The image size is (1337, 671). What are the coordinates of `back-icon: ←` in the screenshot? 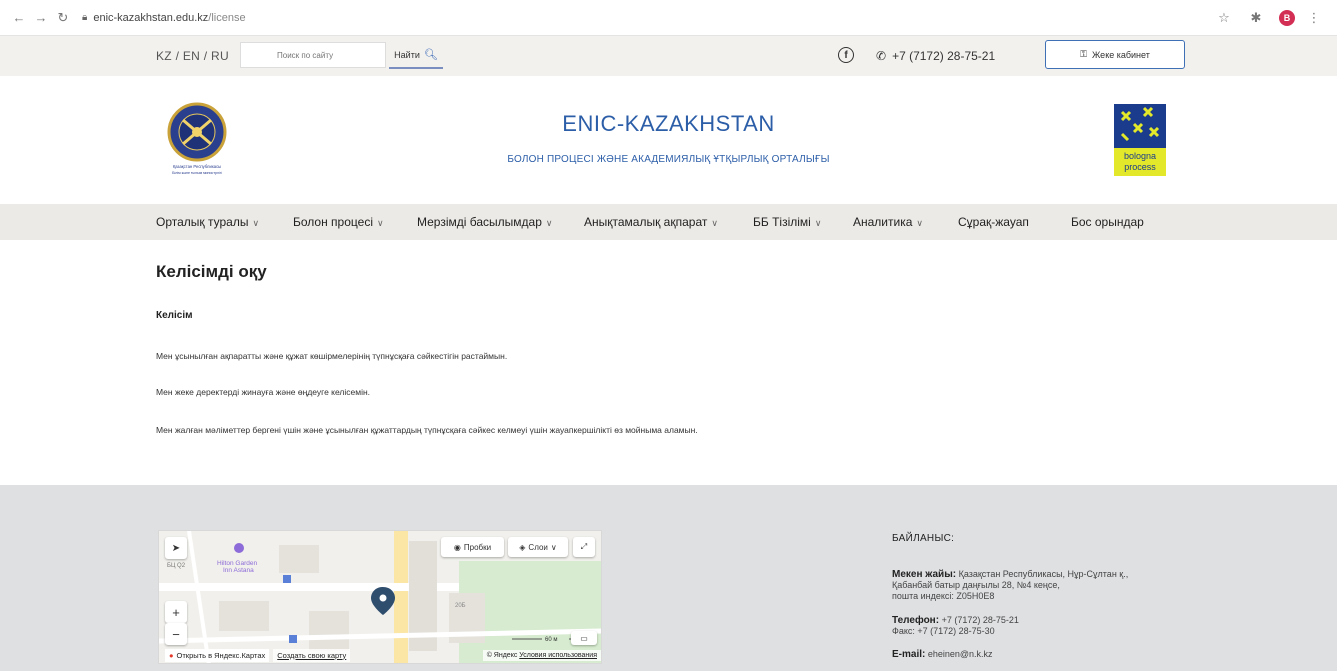 It's located at (19, 18).